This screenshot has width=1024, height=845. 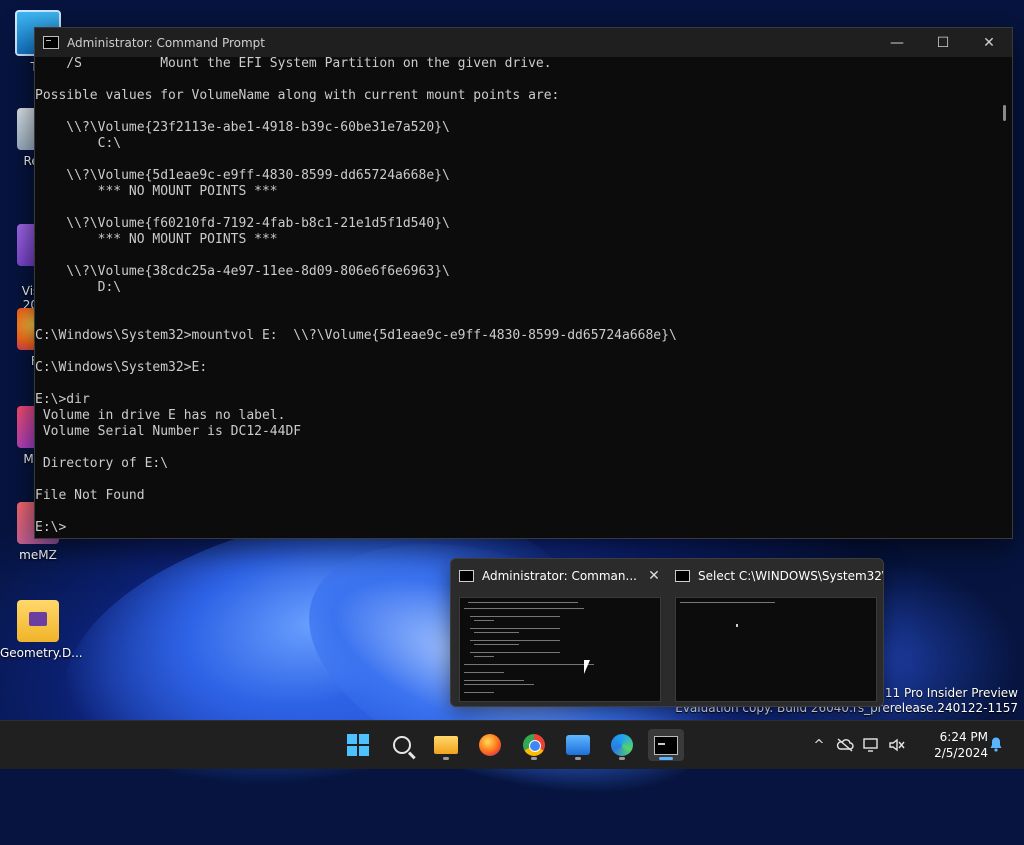 What do you see at coordinates (989, 42) in the screenshot?
I see `close-button: ✕` at bounding box center [989, 42].